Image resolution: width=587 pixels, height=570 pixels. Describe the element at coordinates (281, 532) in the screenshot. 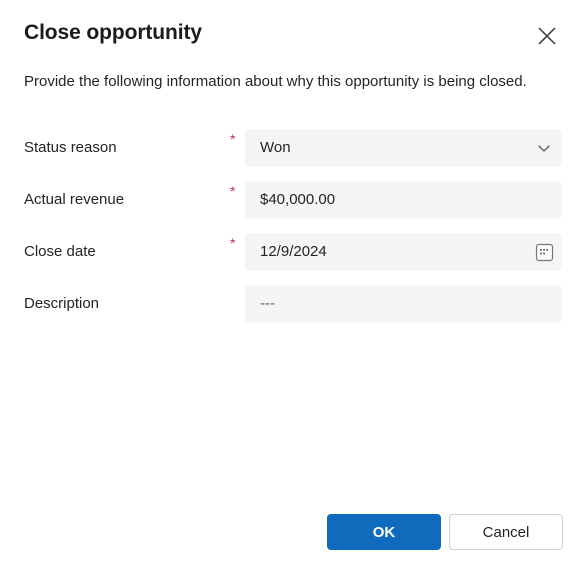

I see `dialog-footer: OK Cancel` at that location.